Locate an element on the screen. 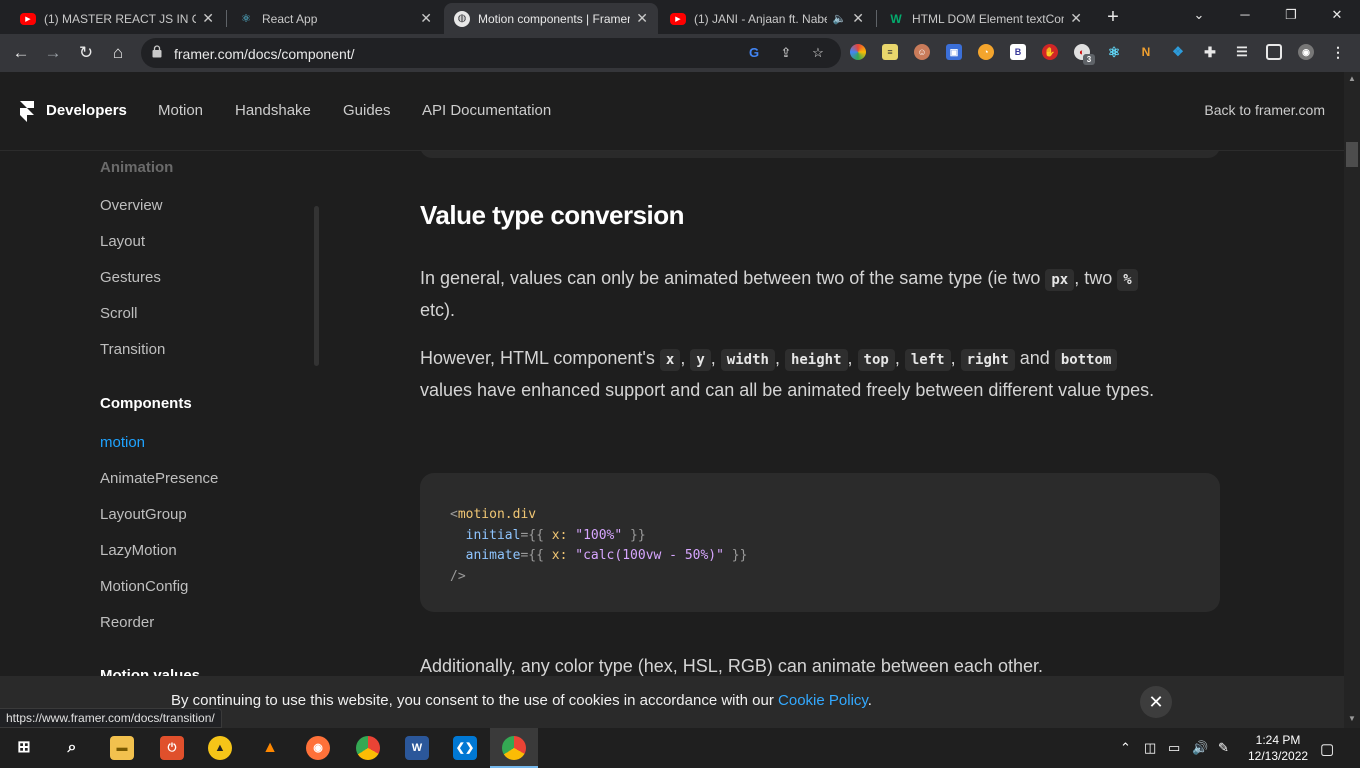  taskbar-clock: 1:24 PM 12/13/2022 is located at coordinates (1278, 748).